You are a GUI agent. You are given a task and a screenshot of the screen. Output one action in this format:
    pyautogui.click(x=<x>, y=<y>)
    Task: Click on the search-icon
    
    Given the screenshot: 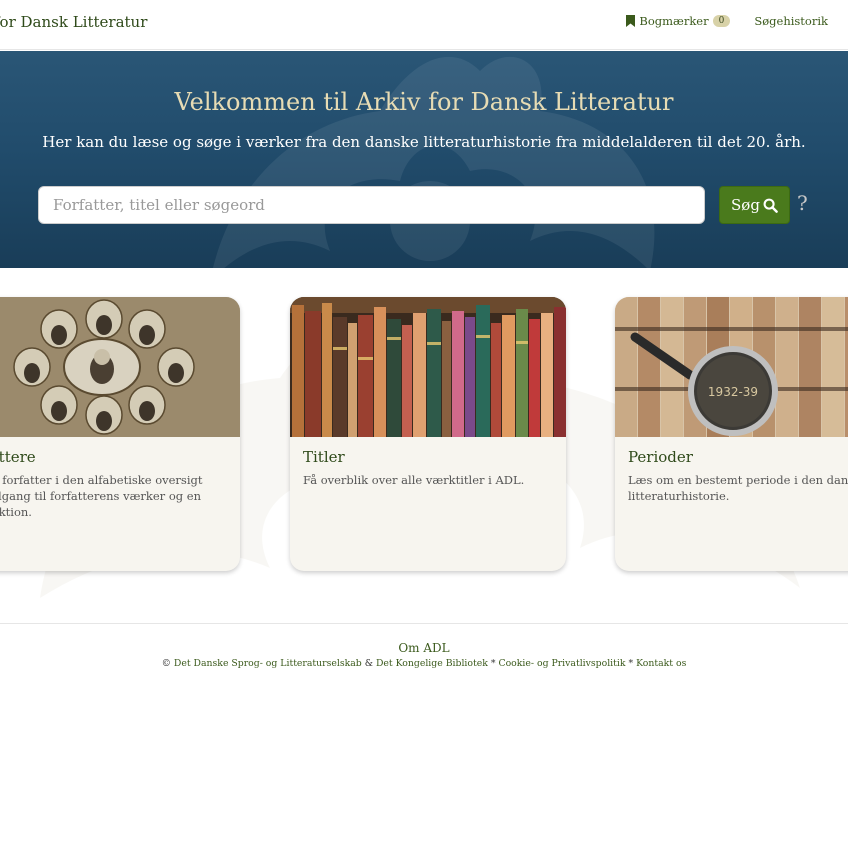 What is the action you would take?
    pyautogui.click(x=770, y=205)
    